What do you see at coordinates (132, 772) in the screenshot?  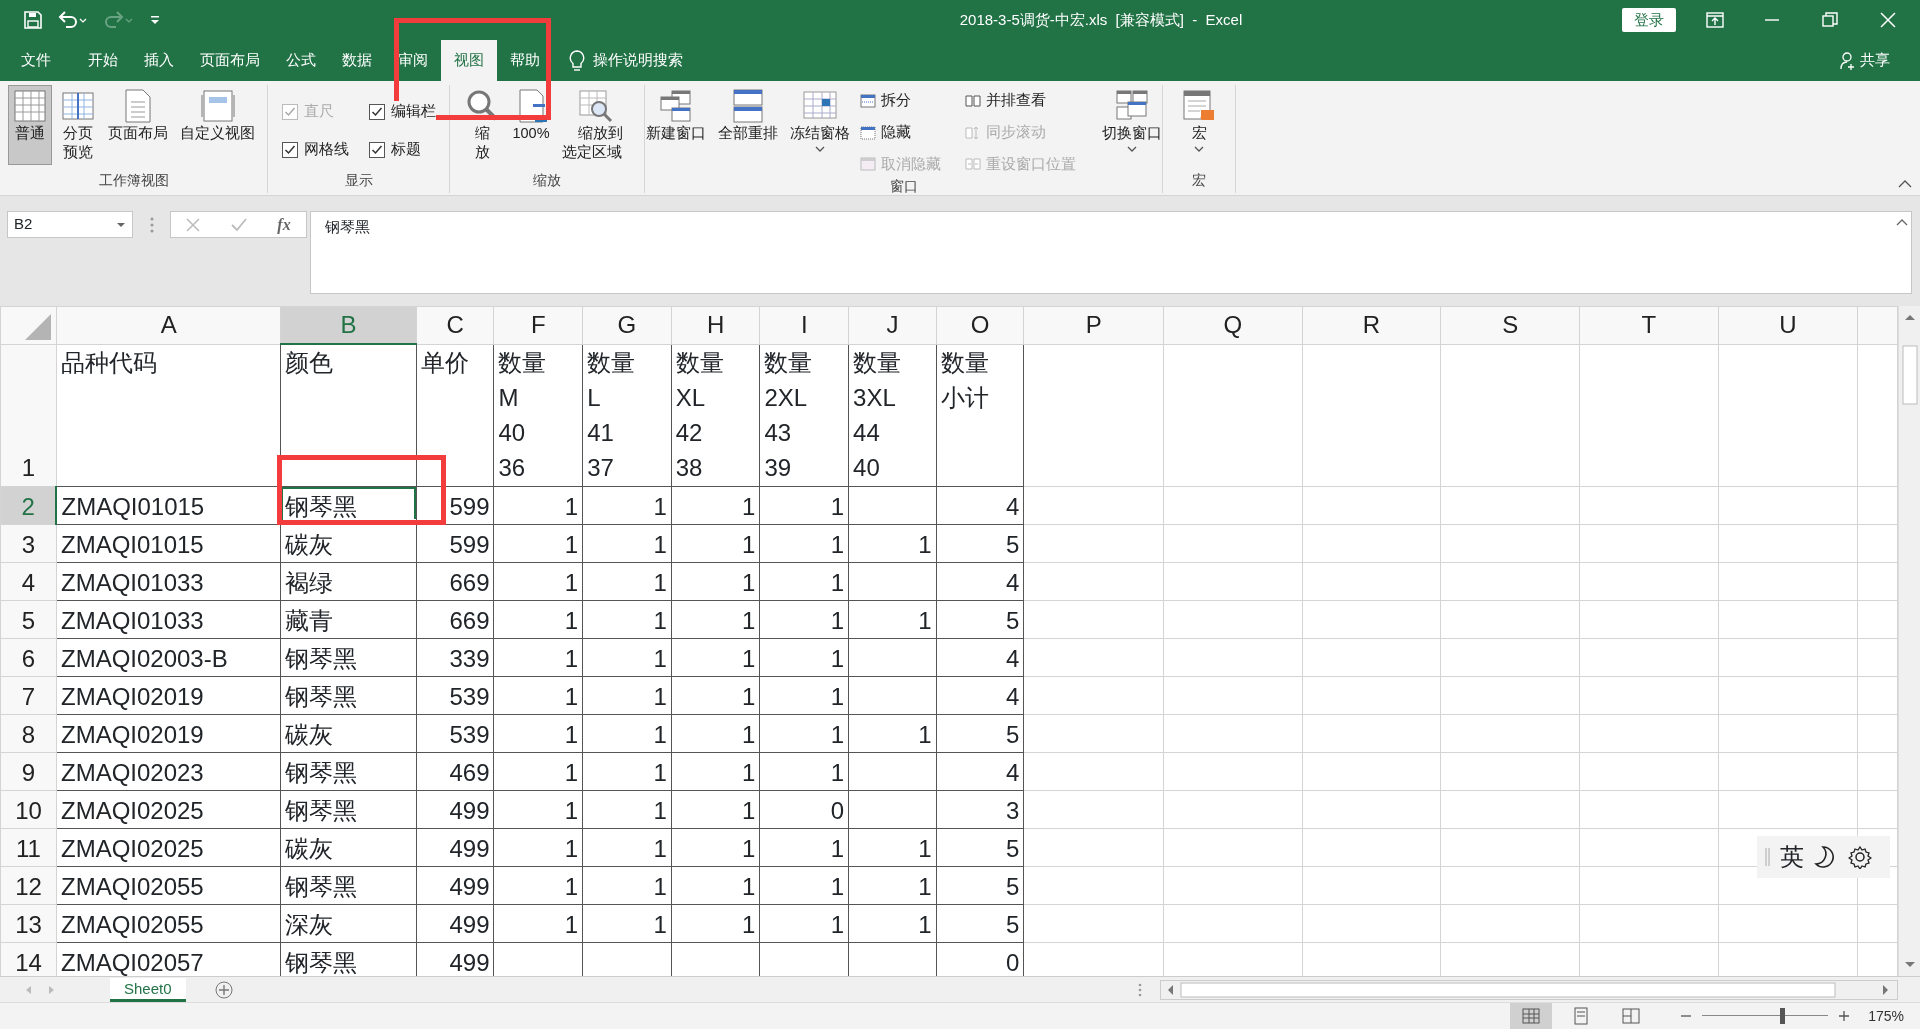 I see `table-cell: ZMAQI02023` at bounding box center [132, 772].